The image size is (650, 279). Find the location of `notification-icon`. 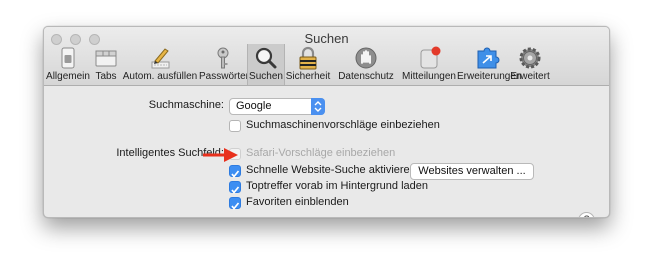

notification-icon is located at coordinates (430, 57).